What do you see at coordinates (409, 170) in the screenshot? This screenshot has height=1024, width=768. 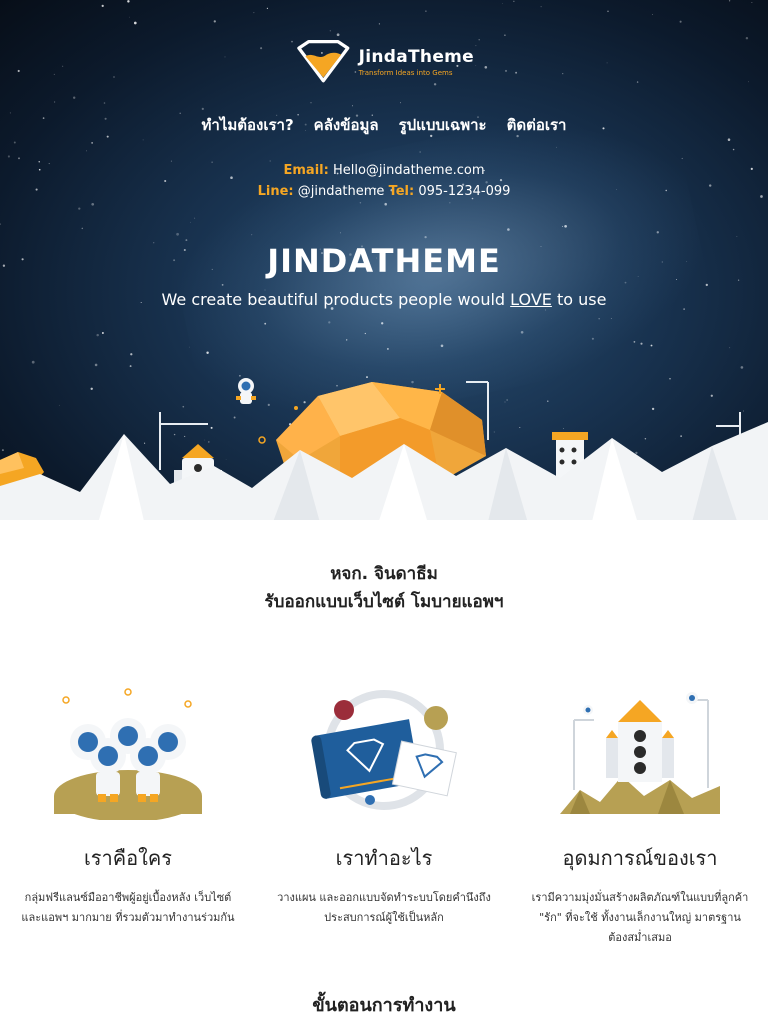 I see `email-link: Hello@jindatheme.com` at bounding box center [409, 170].